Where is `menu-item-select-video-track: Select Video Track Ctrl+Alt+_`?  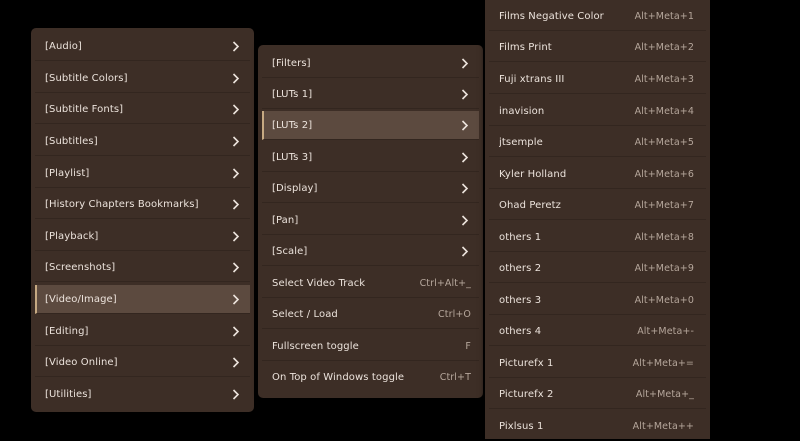 menu-item-select-video-track: Select Video Track Ctrl+Alt+_ is located at coordinates (370, 283).